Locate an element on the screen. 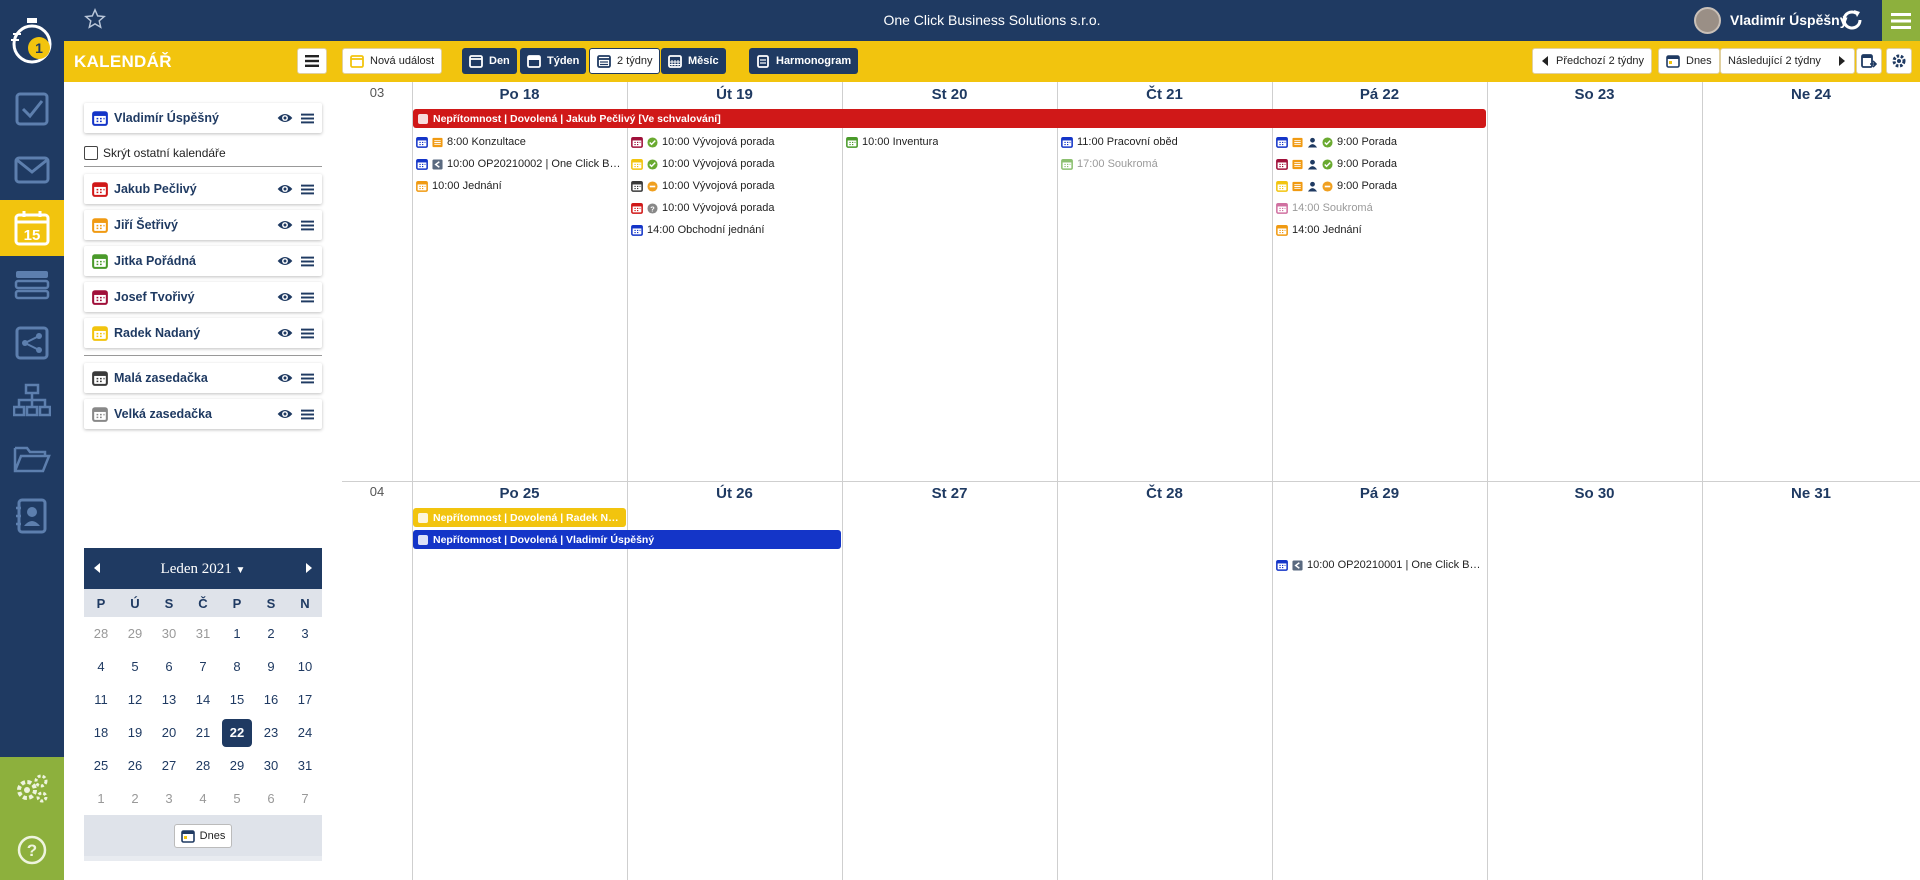  calendar-item-person-3: Josef Tvořivý is located at coordinates (203, 297).